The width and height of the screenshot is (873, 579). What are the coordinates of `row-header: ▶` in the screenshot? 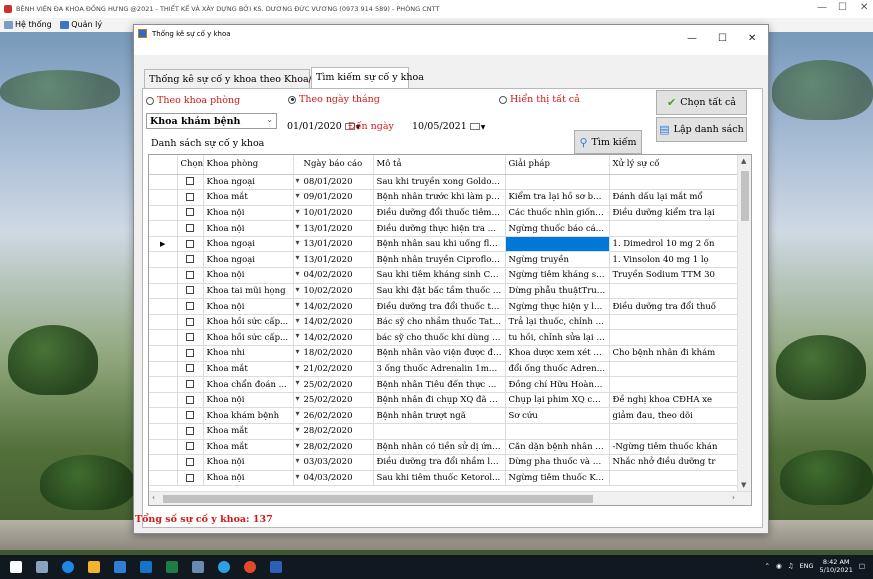 It's located at (163, 244).